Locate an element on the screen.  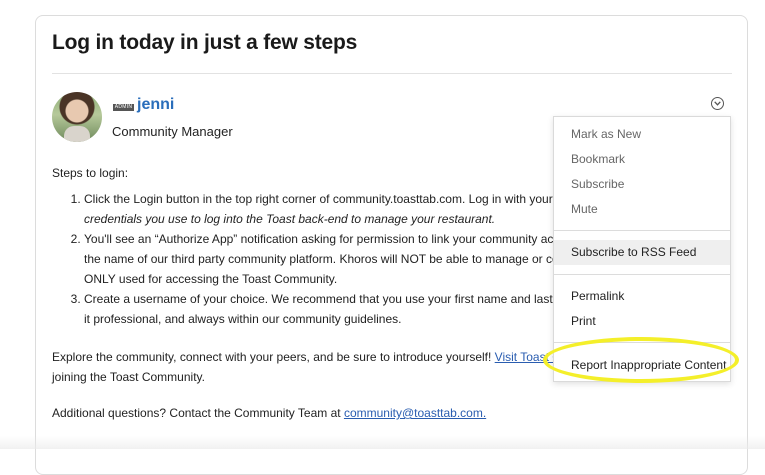
post-options-button is located at coordinates (717, 103).